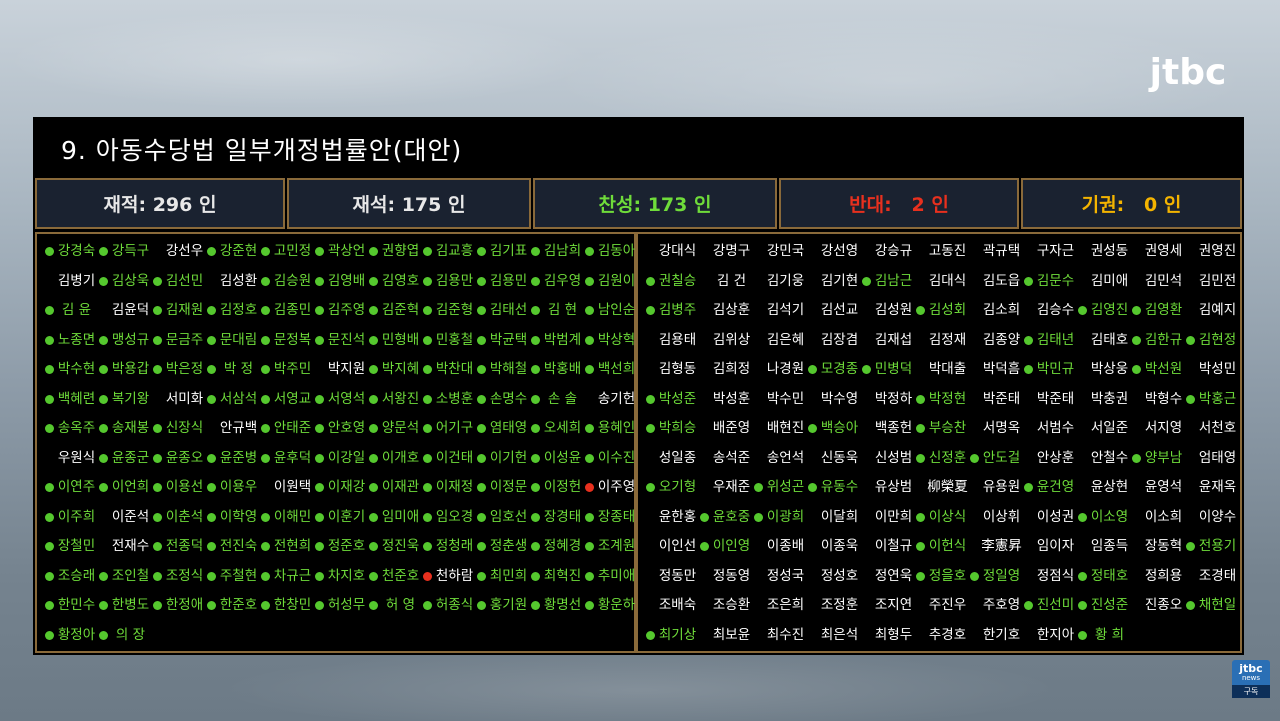 Image resolution: width=1280 pixels, height=721 pixels. I want to click on member-name-text: 강경숙, so click(76, 251).